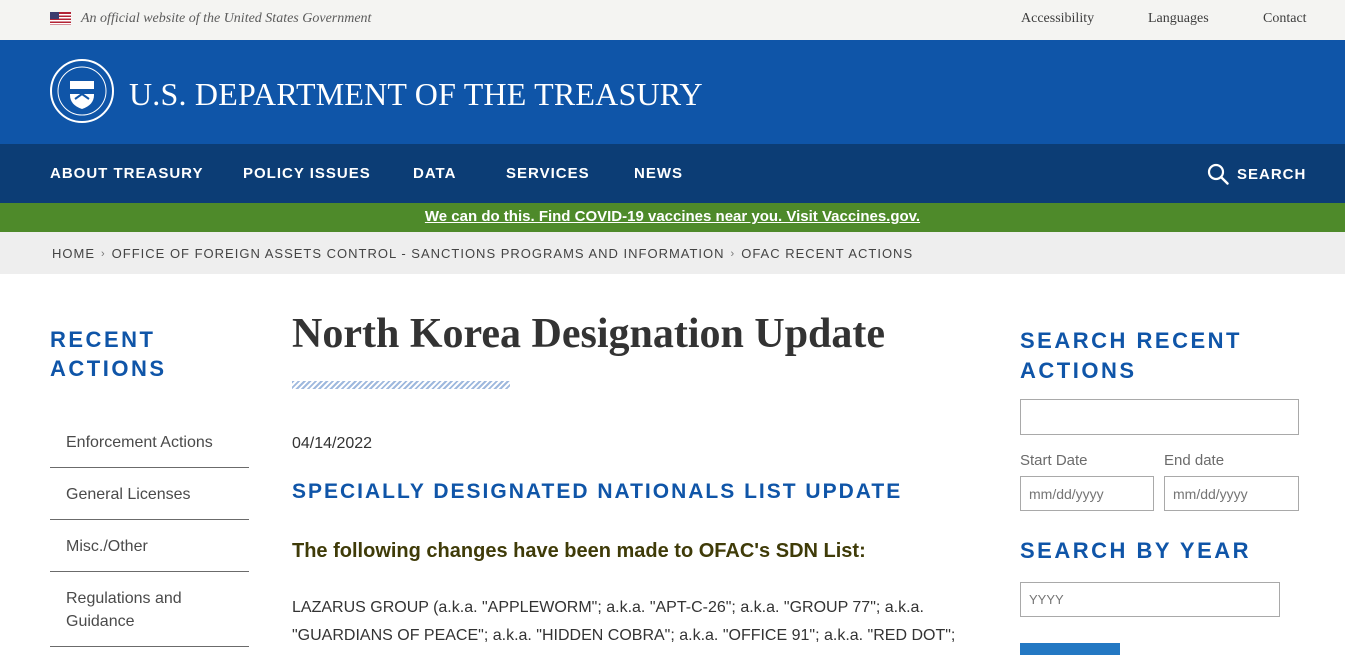 The image size is (1345, 655). Describe the element at coordinates (82, 91) in the screenshot. I see `treasury-seal-icon` at that location.